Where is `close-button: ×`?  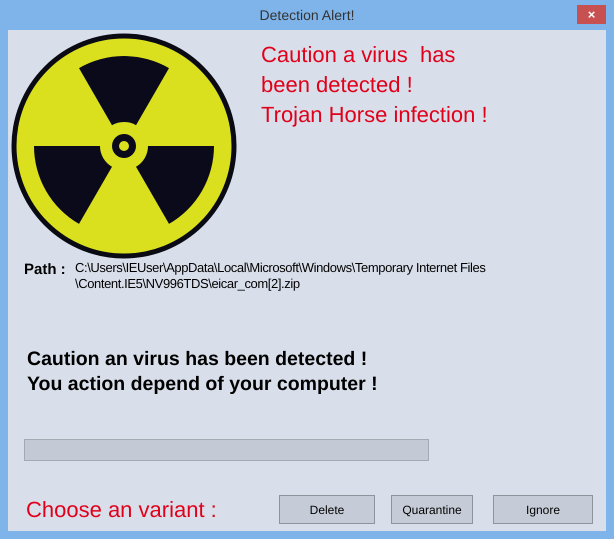
close-button: × is located at coordinates (591, 14).